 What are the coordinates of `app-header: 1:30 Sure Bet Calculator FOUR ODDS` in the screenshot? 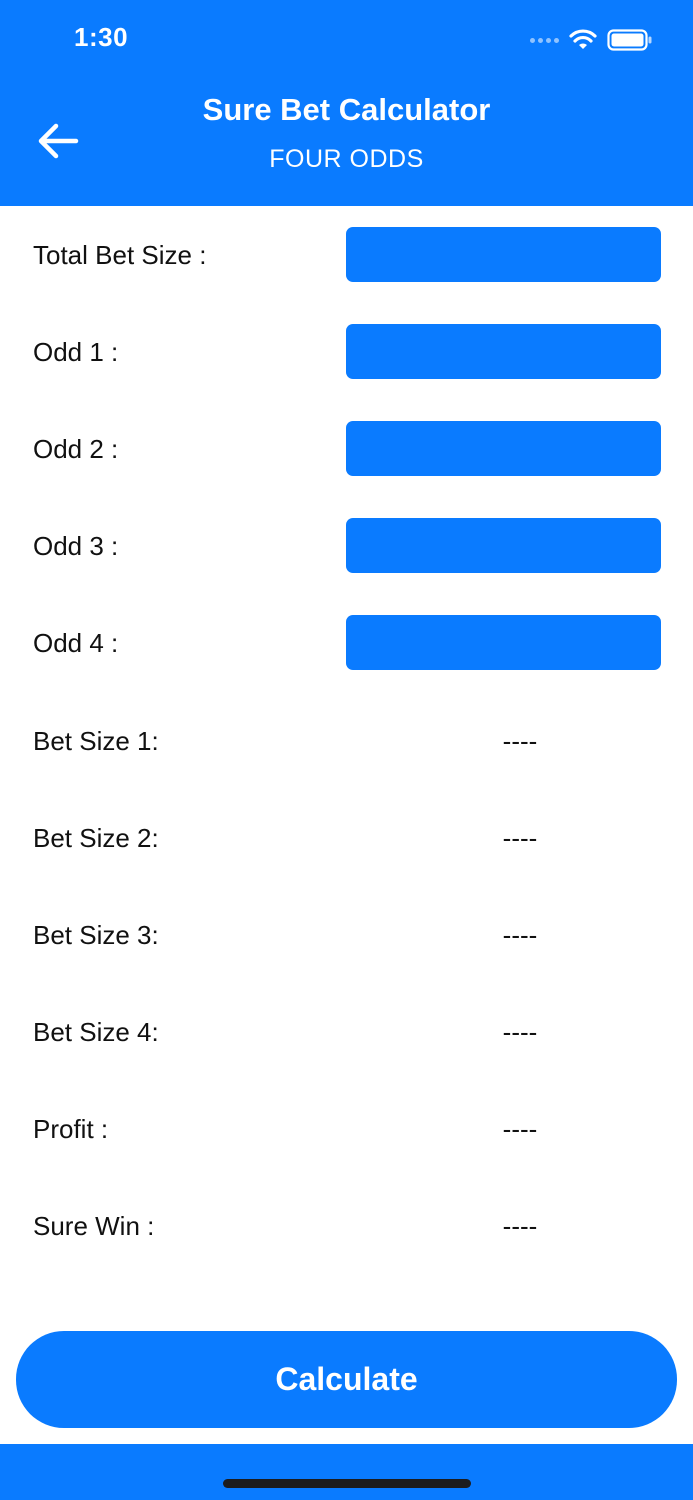 It's located at (346, 103).